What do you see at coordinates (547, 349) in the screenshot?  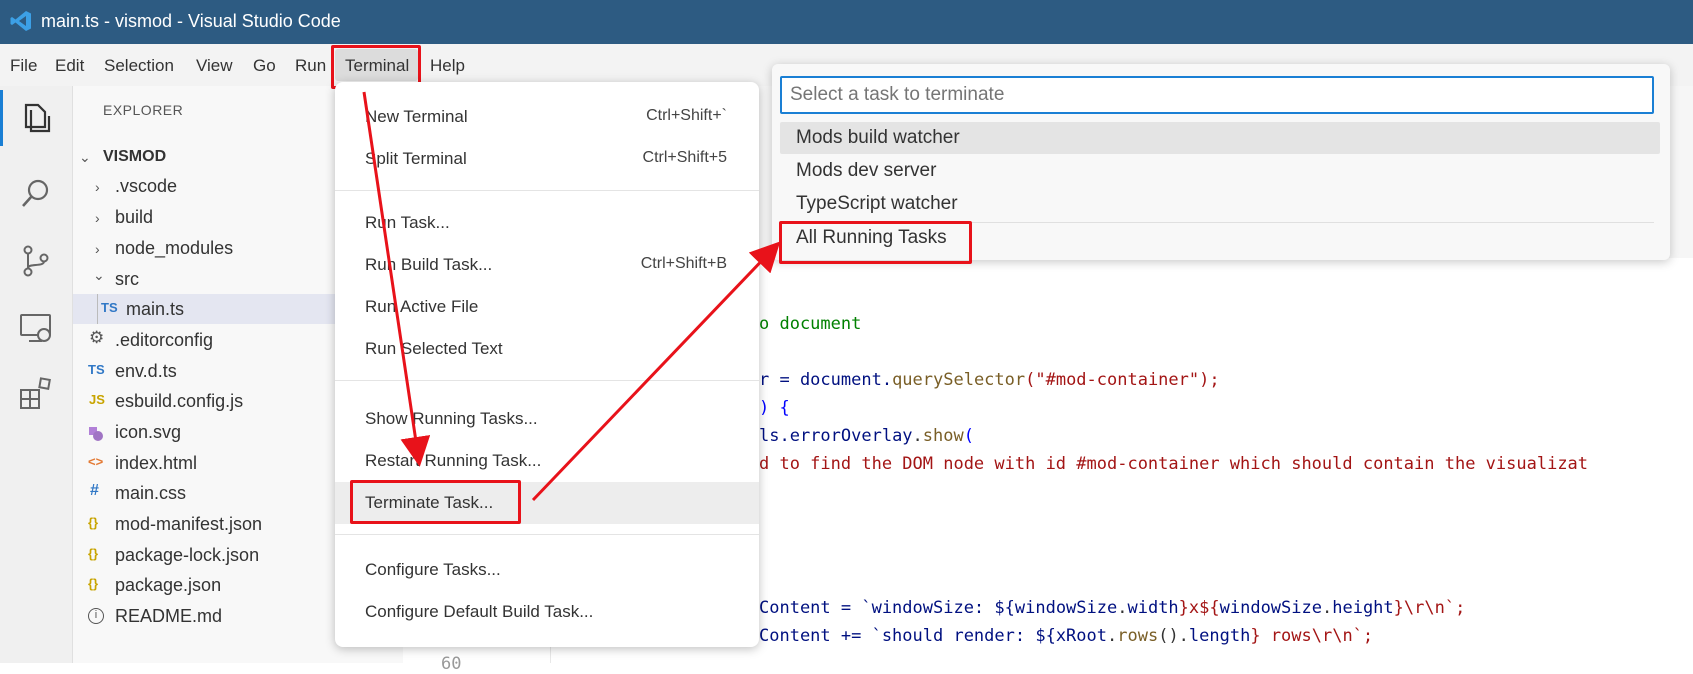 I see `menu-run-selected-text: Run Selected Text` at bounding box center [547, 349].